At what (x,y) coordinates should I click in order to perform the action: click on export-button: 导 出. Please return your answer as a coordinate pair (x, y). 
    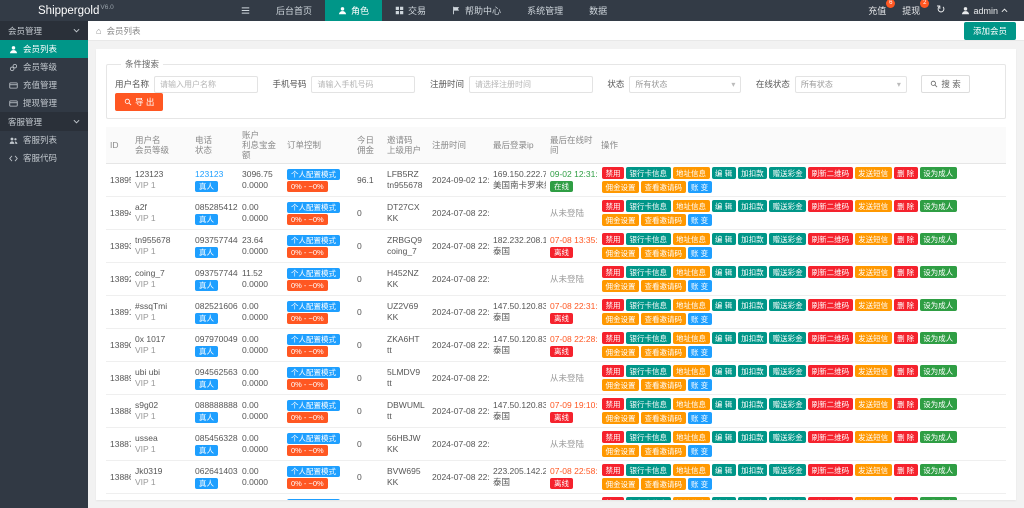
    Looking at the image, I should click on (139, 102).